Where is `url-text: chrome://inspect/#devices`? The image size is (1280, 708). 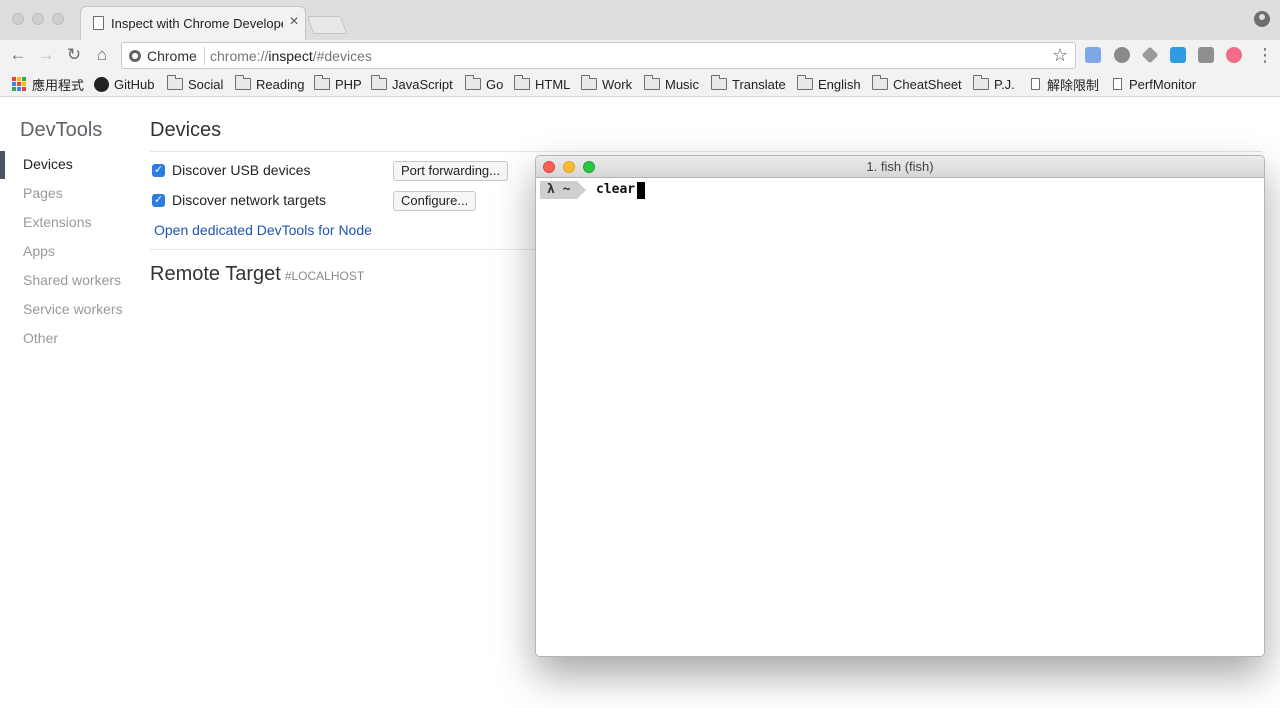 url-text: chrome://inspect/#devices is located at coordinates (291, 56).